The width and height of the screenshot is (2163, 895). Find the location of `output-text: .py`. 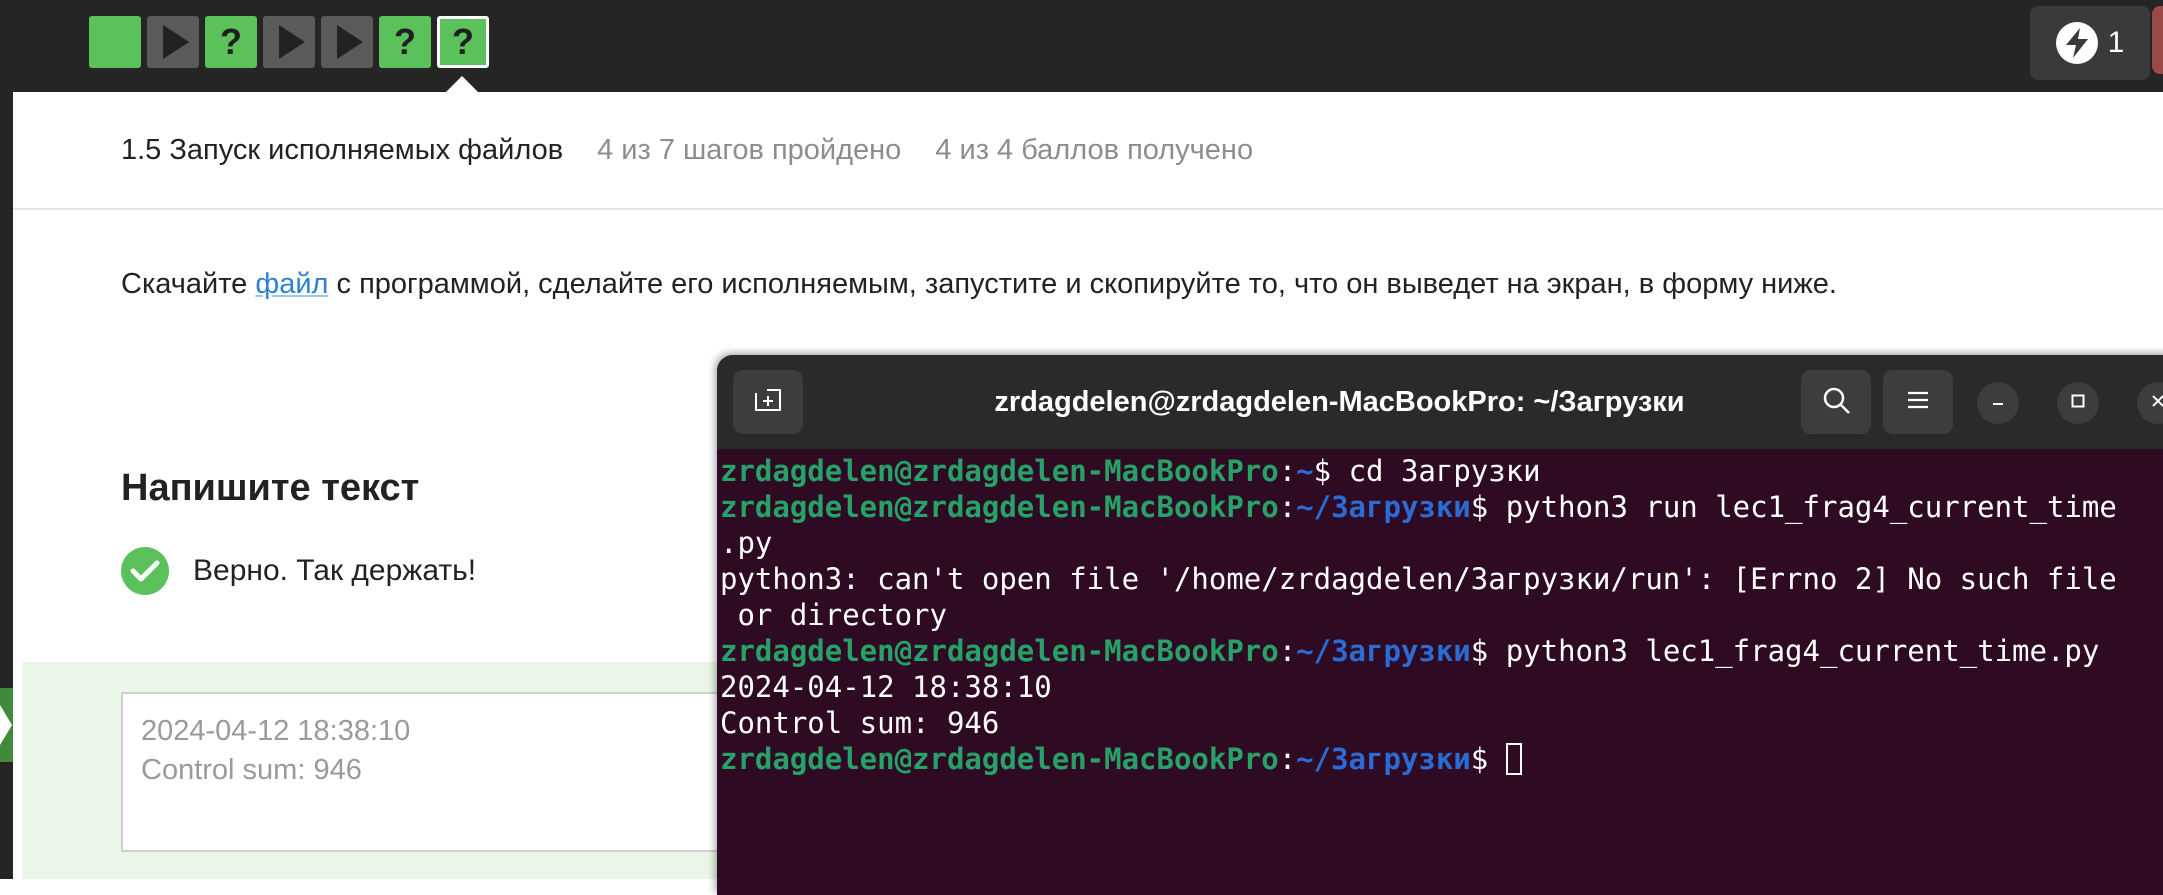

output-text: .py is located at coordinates (746, 543).